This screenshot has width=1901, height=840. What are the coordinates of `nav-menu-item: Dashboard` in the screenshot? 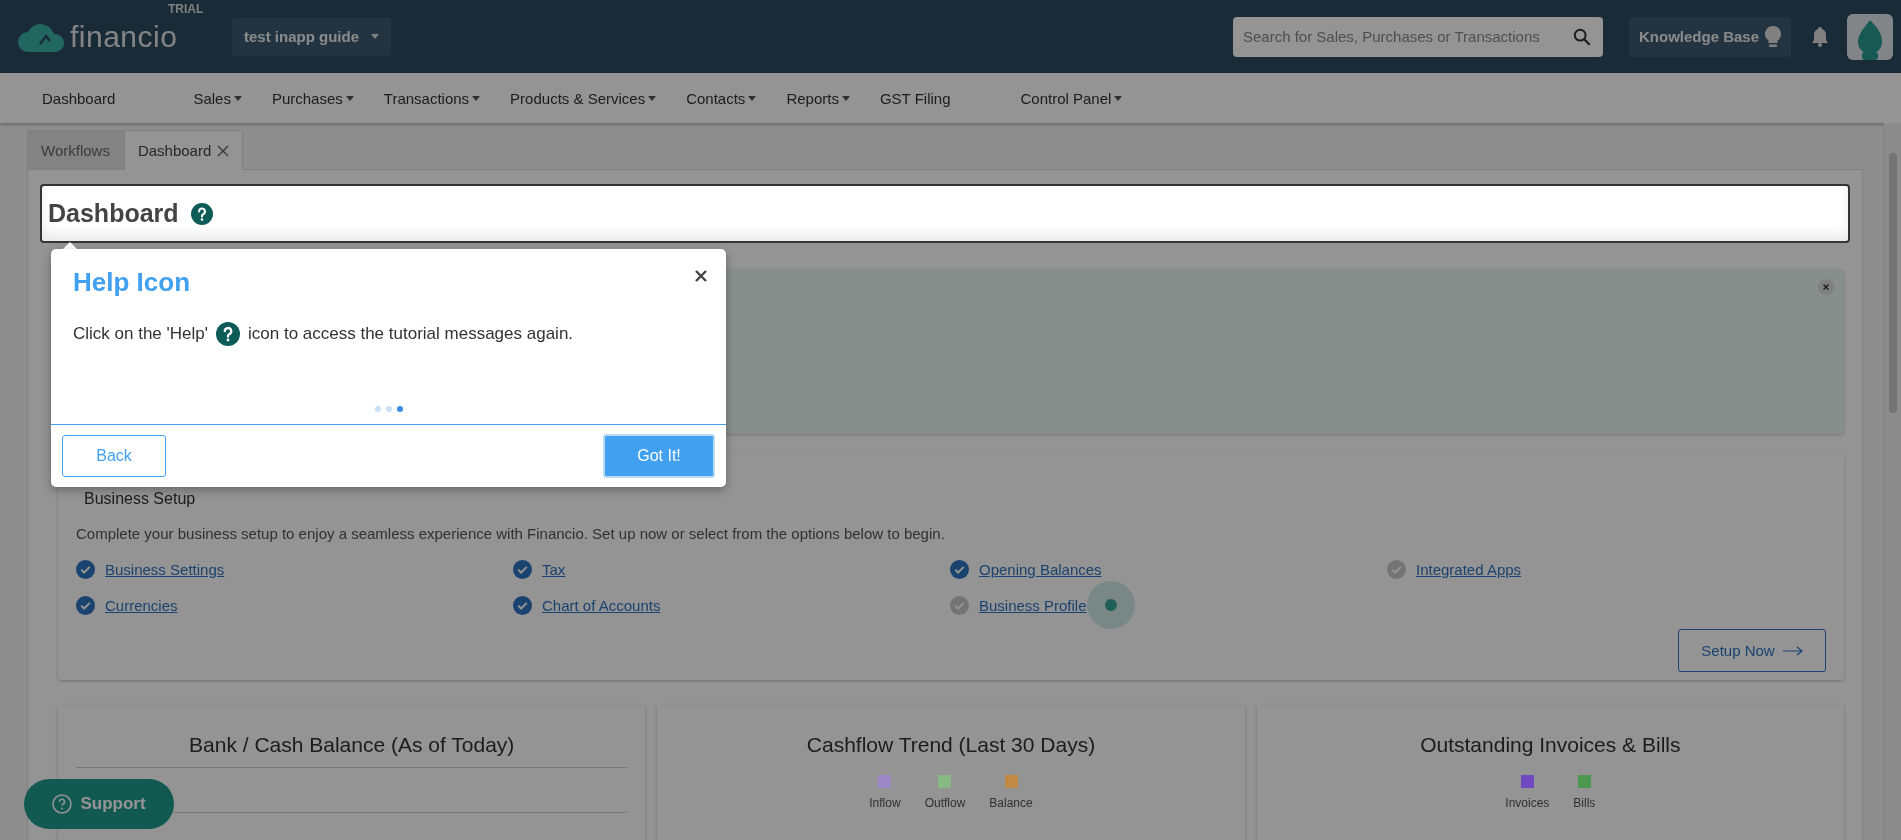 It's located at (79, 98).